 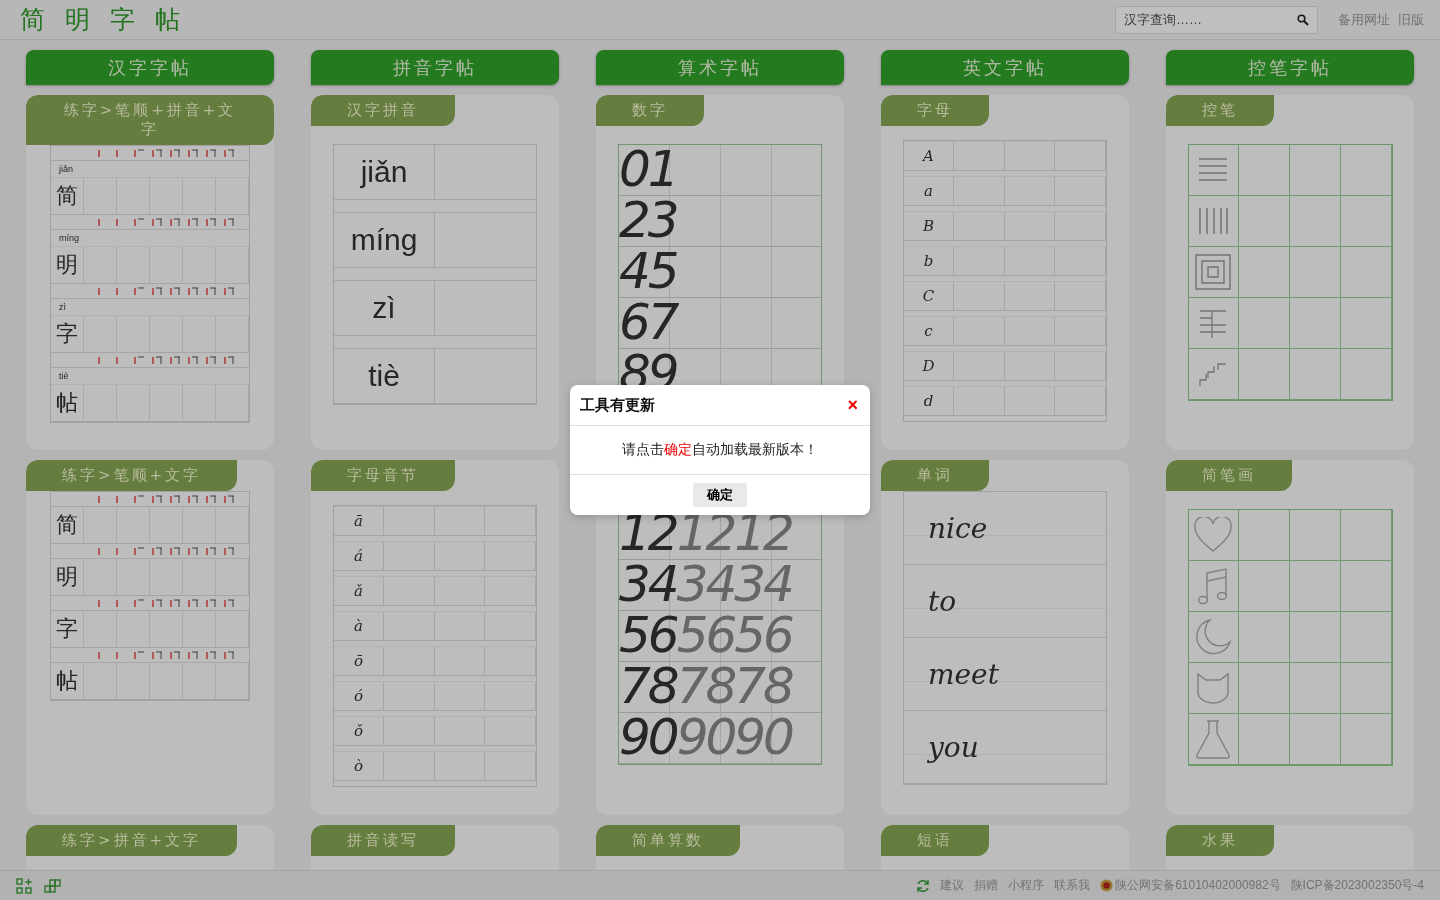 What do you see at coordinates (953, 747) in the screenshot?
I see `word-text: you` at bounding box center [953, 747].